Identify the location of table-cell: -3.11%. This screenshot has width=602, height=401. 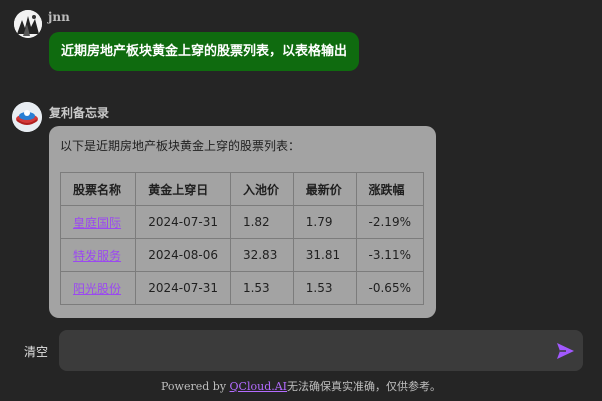
(390, 255).